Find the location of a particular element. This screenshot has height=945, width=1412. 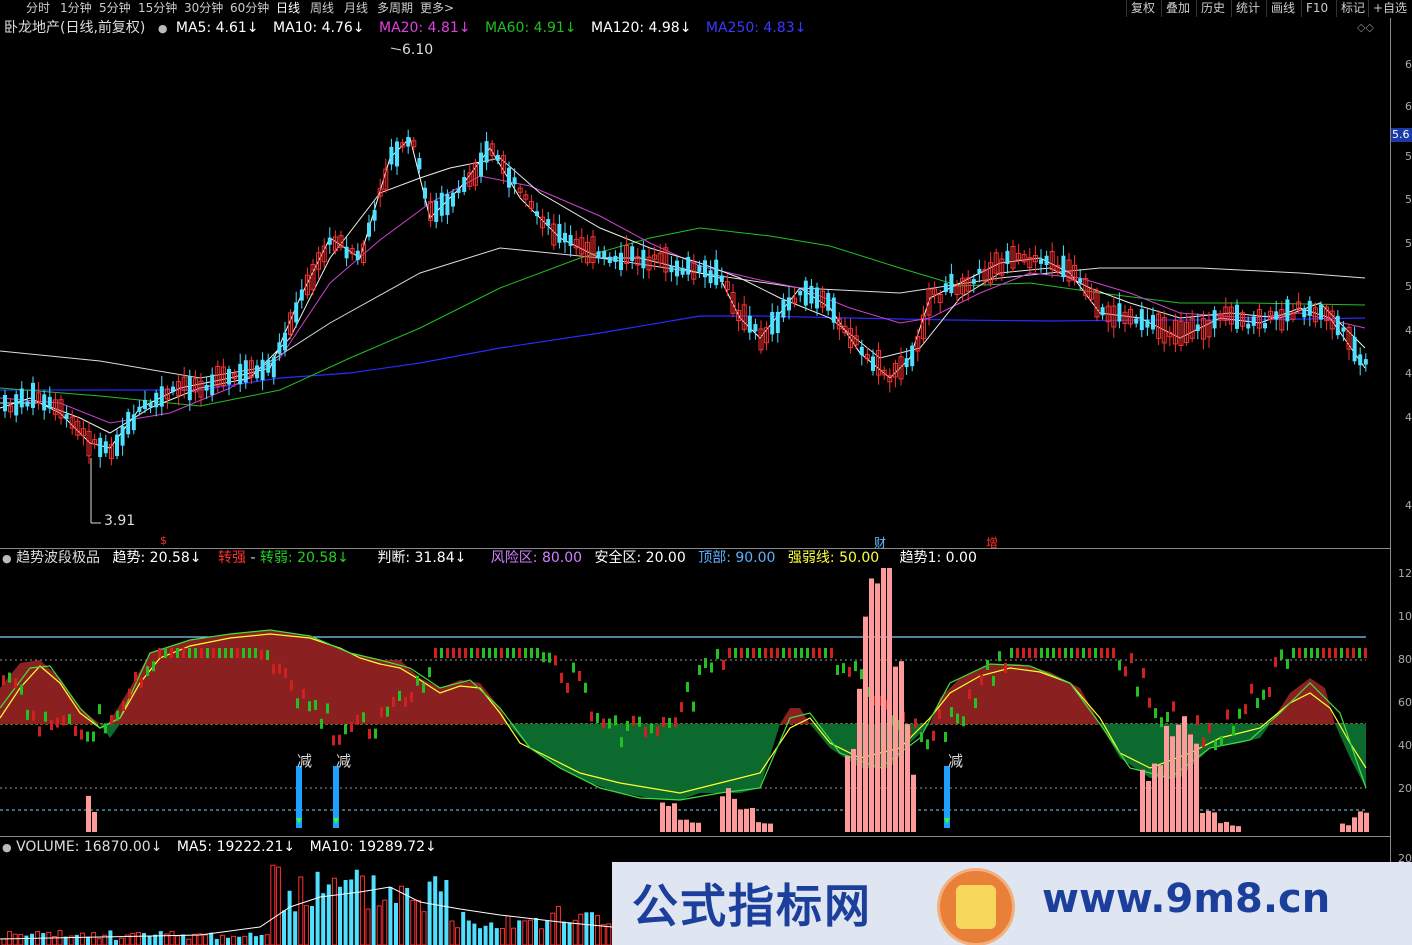

btn-add-watch: +自选 is located at coordinates (1389, 8).